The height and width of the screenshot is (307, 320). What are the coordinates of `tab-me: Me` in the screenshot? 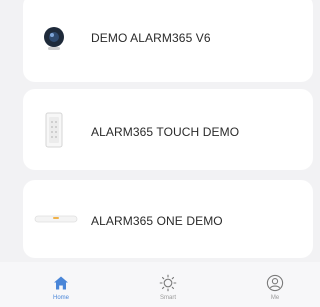 It's located at (275, 284).